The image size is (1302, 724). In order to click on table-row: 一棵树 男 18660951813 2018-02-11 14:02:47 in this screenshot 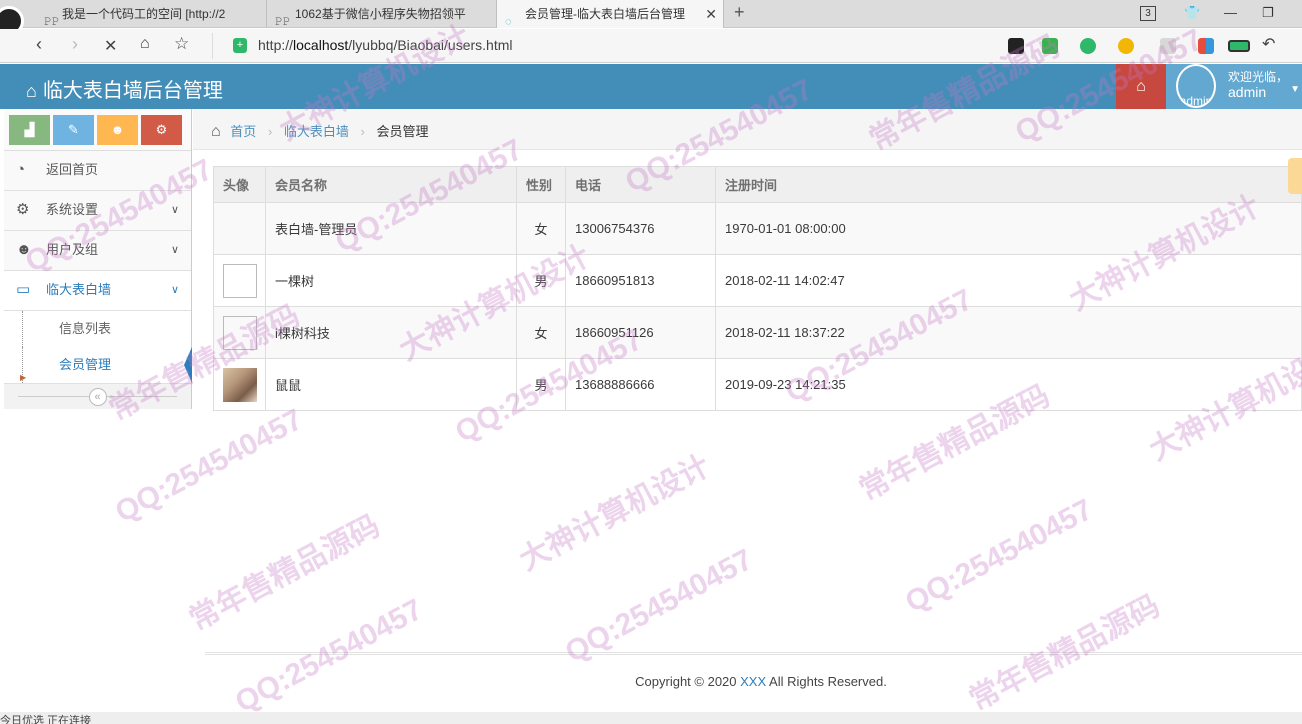, I will do `click(757, 280)`.